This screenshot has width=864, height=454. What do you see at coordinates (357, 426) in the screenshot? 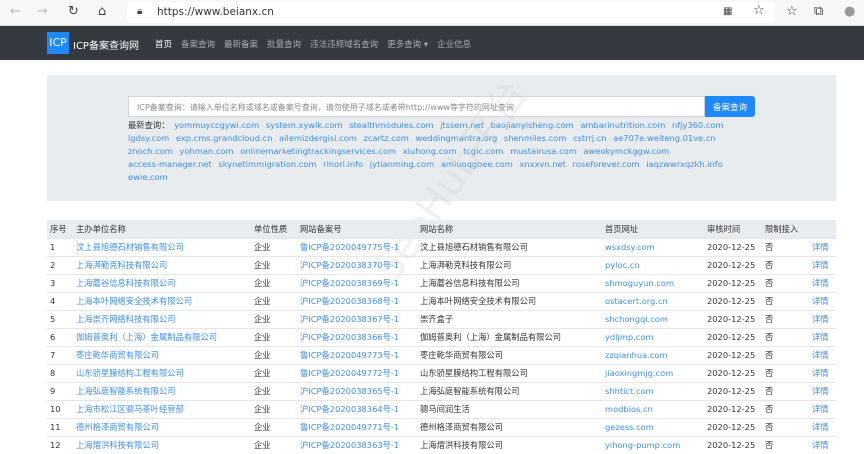
I see `icp-number-link: 鲁ICP备2020049771号-1` at bounding box center [357, 426].